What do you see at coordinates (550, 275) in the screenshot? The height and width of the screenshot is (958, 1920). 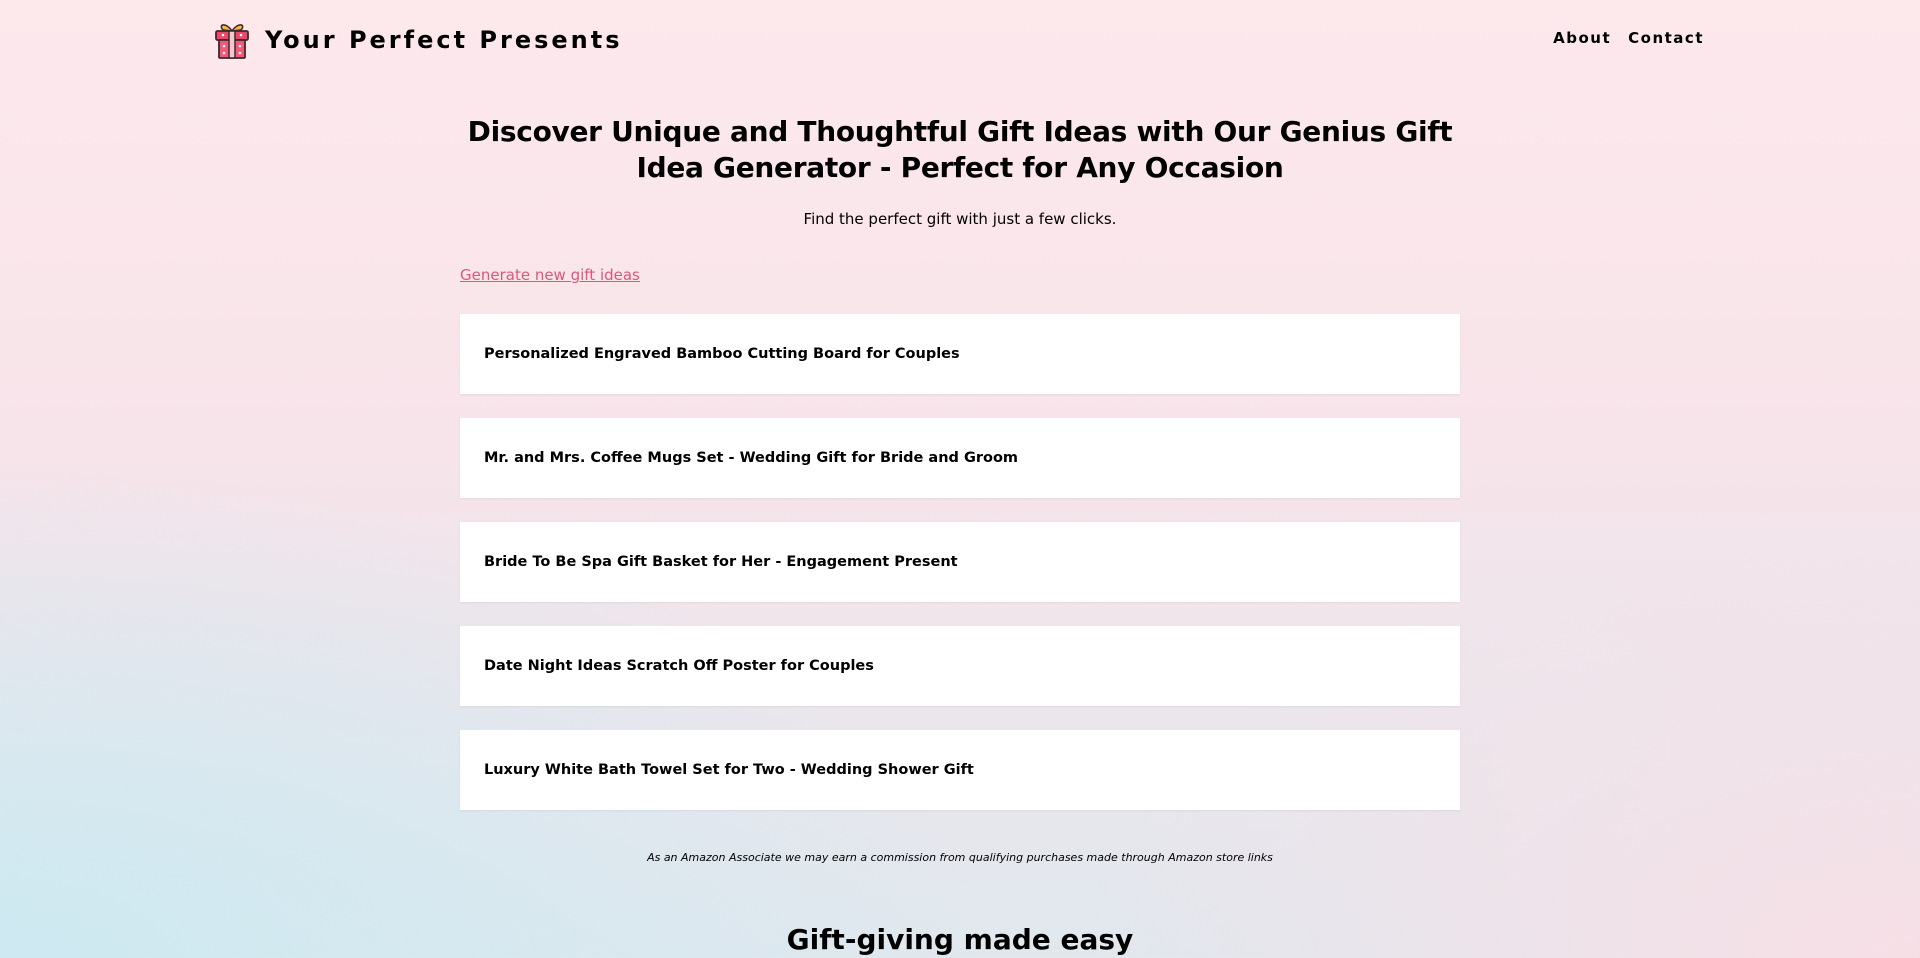 I see `generate-ideas-link: Generate new gift ideas` at bounding box center [550, 275].